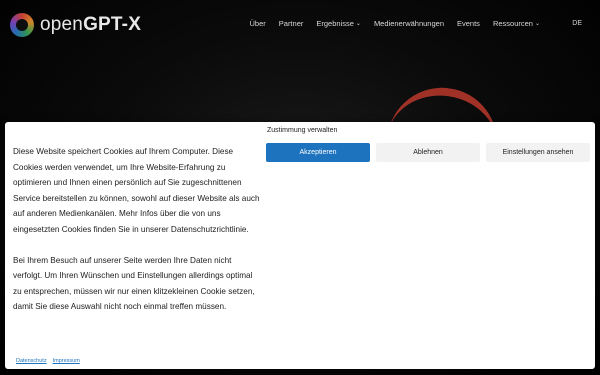 Image resolution: width=600 pixels, height=375 pixels. I want to click on nav-item-label: Ressourcen, so click(512, 23).